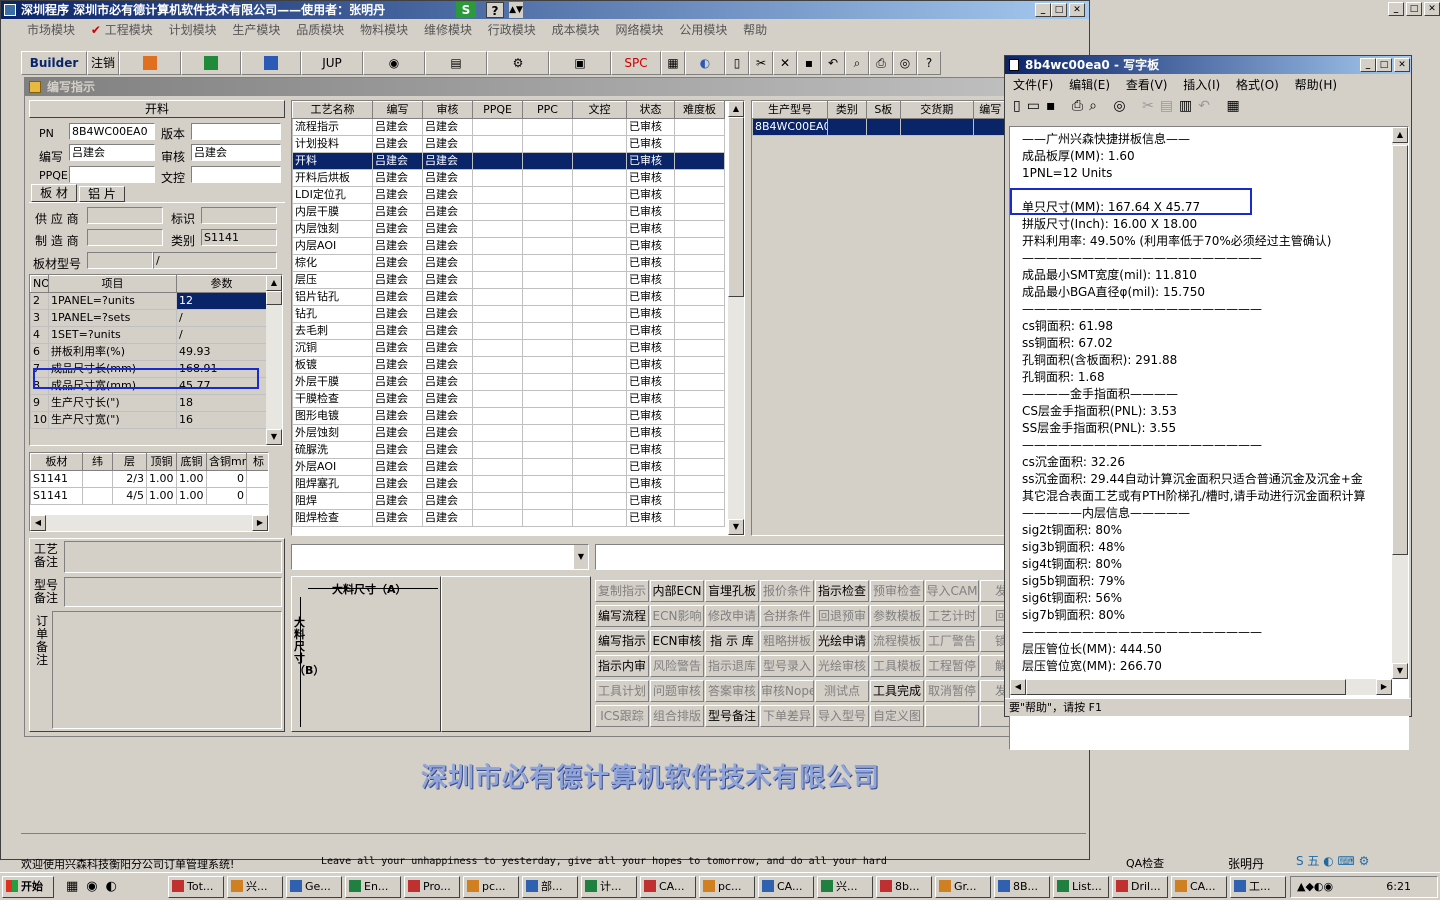  Describe the element at coordinates (211, 63) in the screenshot. I see `excel-icon` at that location.